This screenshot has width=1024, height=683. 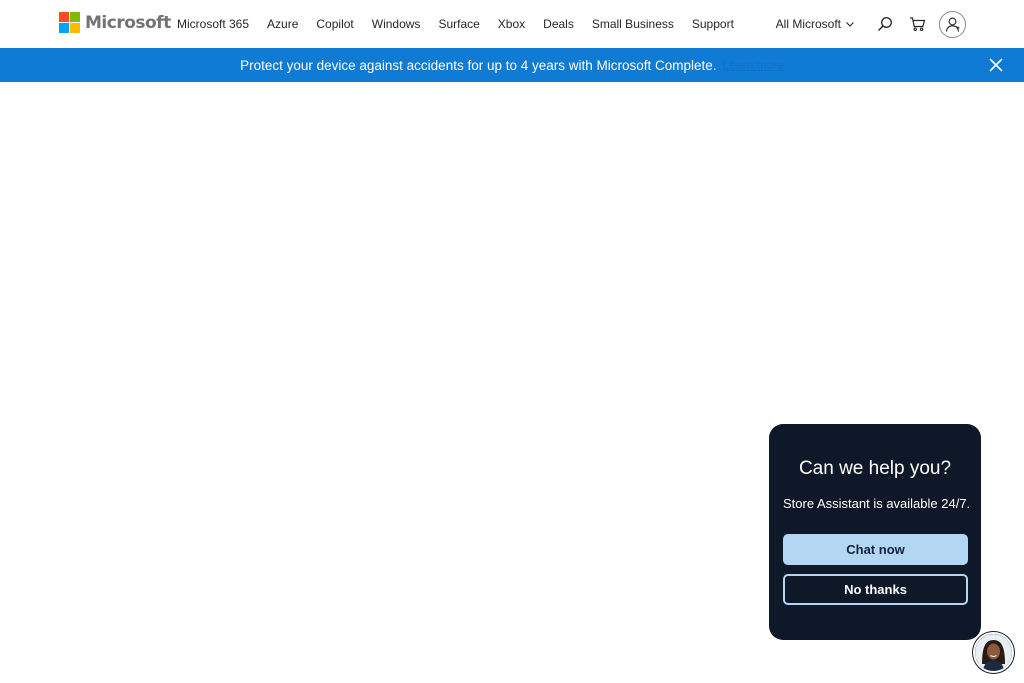 I want to click on nav-item-copilot: Copilot, so click(x=334, y=24).